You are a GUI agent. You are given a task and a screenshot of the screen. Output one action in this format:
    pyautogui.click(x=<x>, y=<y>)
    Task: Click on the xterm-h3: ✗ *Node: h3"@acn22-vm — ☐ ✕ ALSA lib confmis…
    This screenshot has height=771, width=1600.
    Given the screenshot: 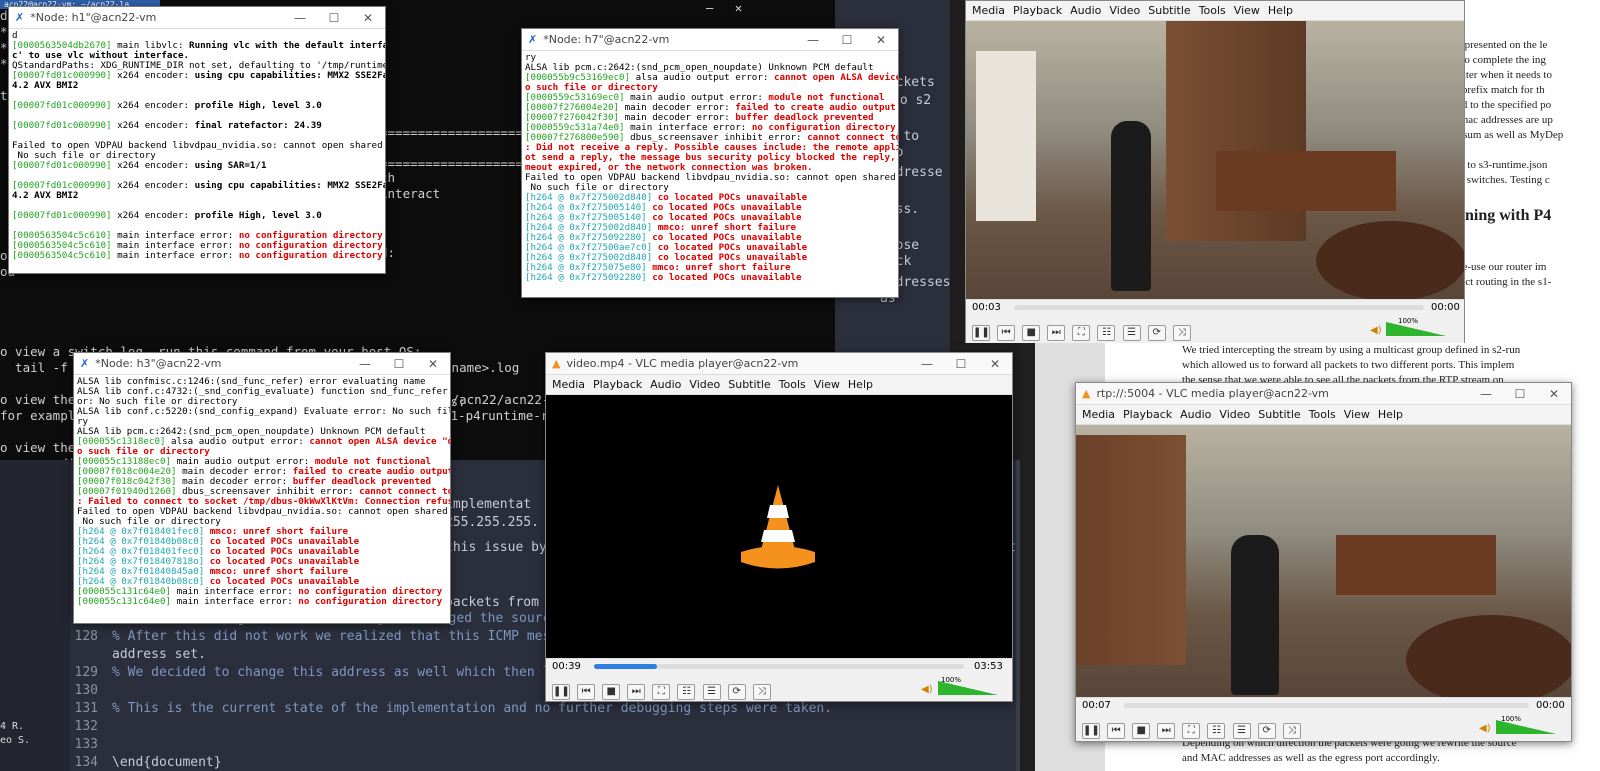 What is the action you would take?
    pyautogui.click(x=262, y=488)
    